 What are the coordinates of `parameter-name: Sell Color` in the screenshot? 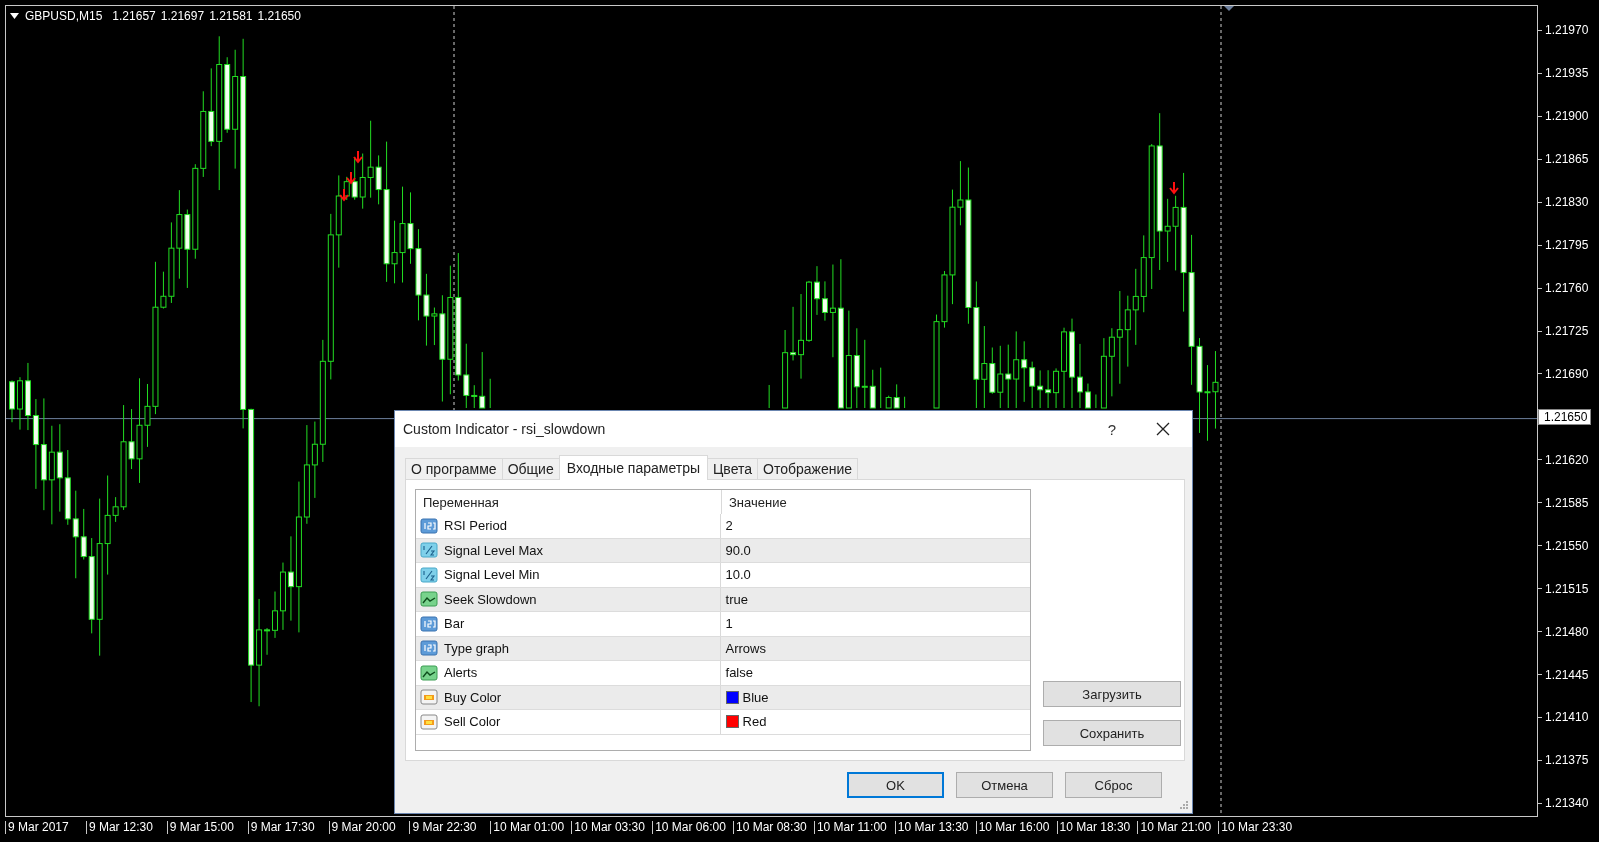 It's located at (472, 722).